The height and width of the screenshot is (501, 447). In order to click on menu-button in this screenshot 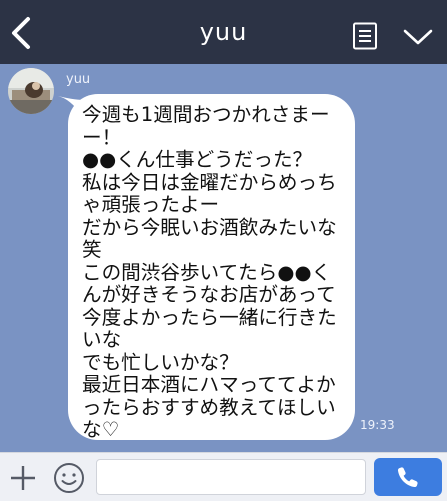, I will do `click(418, 37)`.